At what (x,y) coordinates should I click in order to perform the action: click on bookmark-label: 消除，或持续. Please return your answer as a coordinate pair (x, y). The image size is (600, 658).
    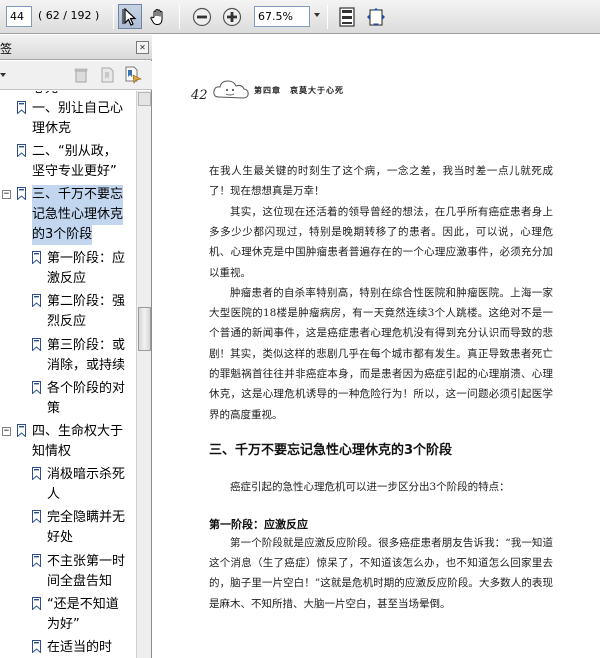
    Looking at the image, I should click on (86, 365).